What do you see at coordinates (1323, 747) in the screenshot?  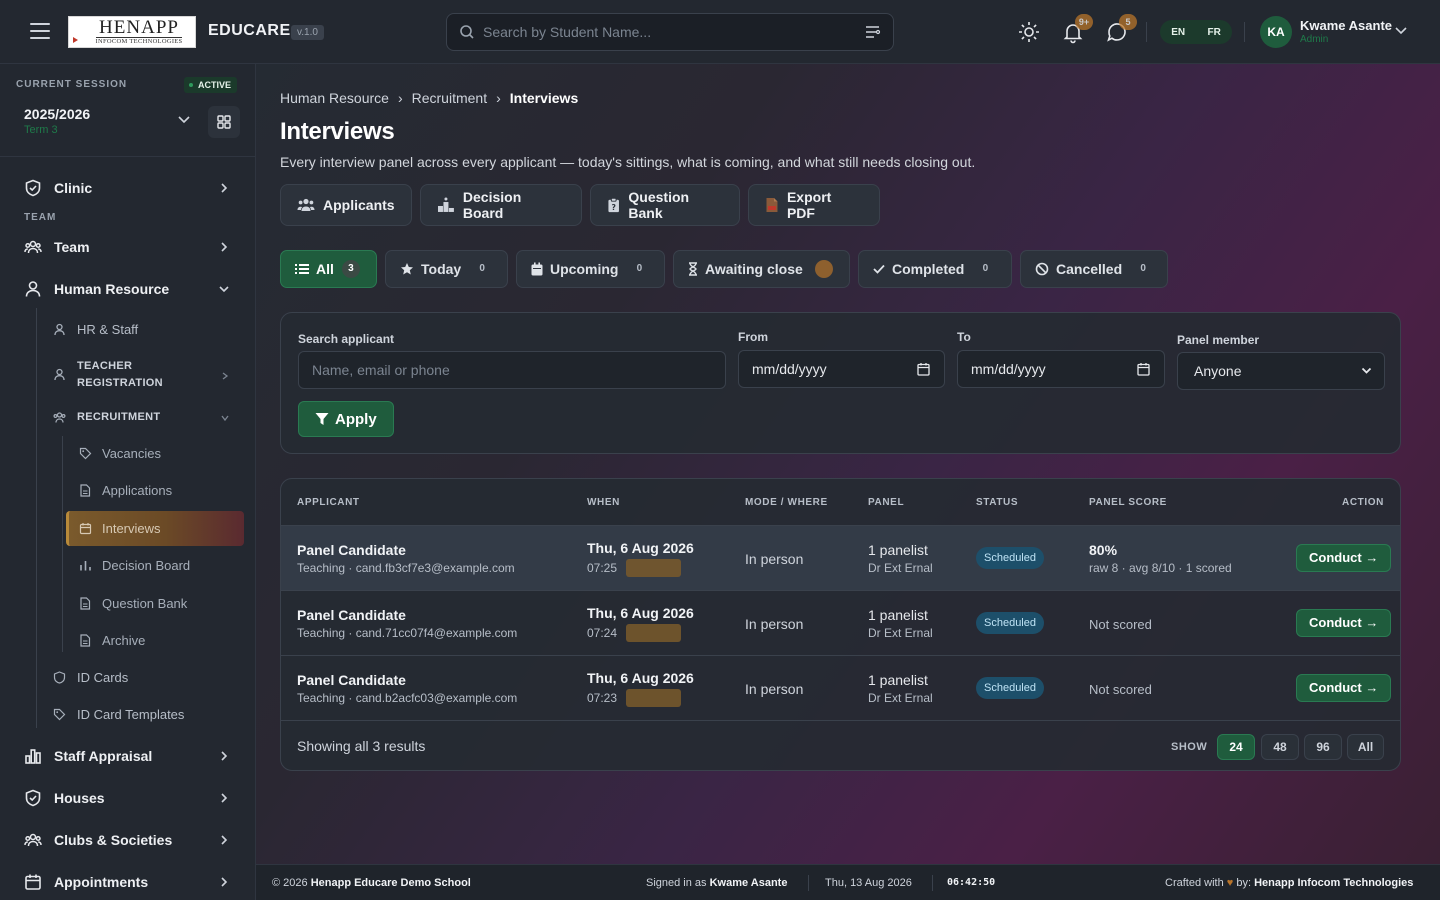 I see `page-size-96: 96` at bounding box center [1323, 747].